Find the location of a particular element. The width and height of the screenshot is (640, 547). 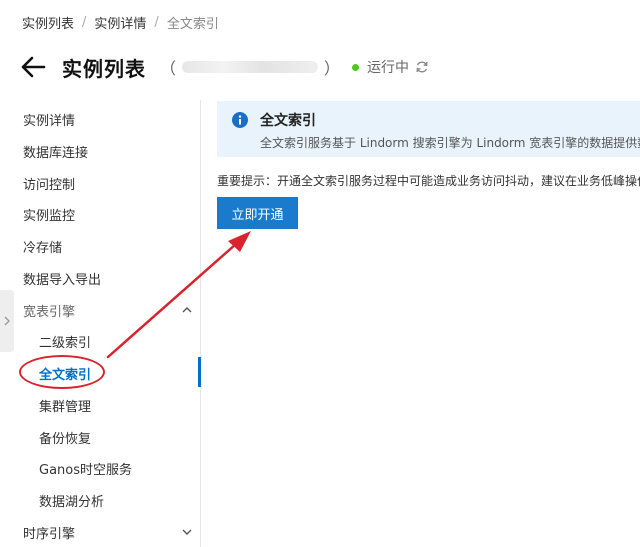

chevron-right-icon is located at coordinates (7, 321).